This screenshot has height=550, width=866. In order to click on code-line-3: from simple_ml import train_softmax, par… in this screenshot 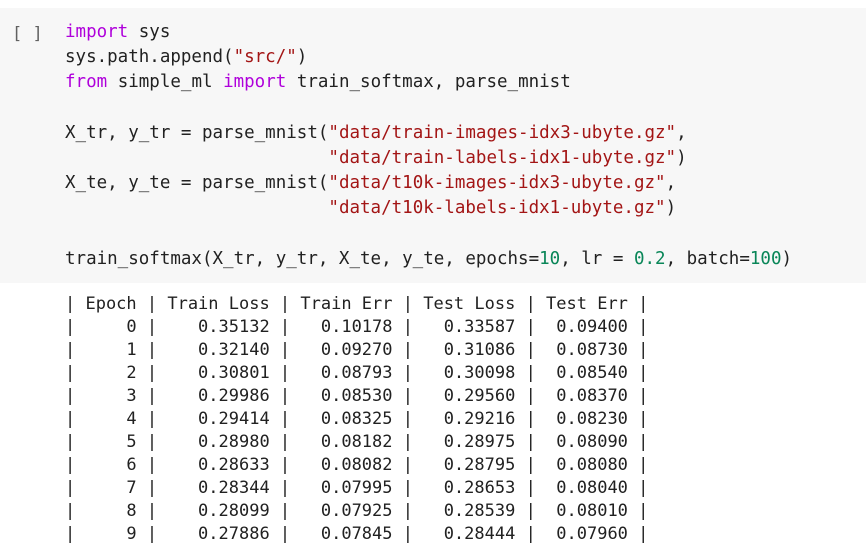, I will do `click(428, 82)`.